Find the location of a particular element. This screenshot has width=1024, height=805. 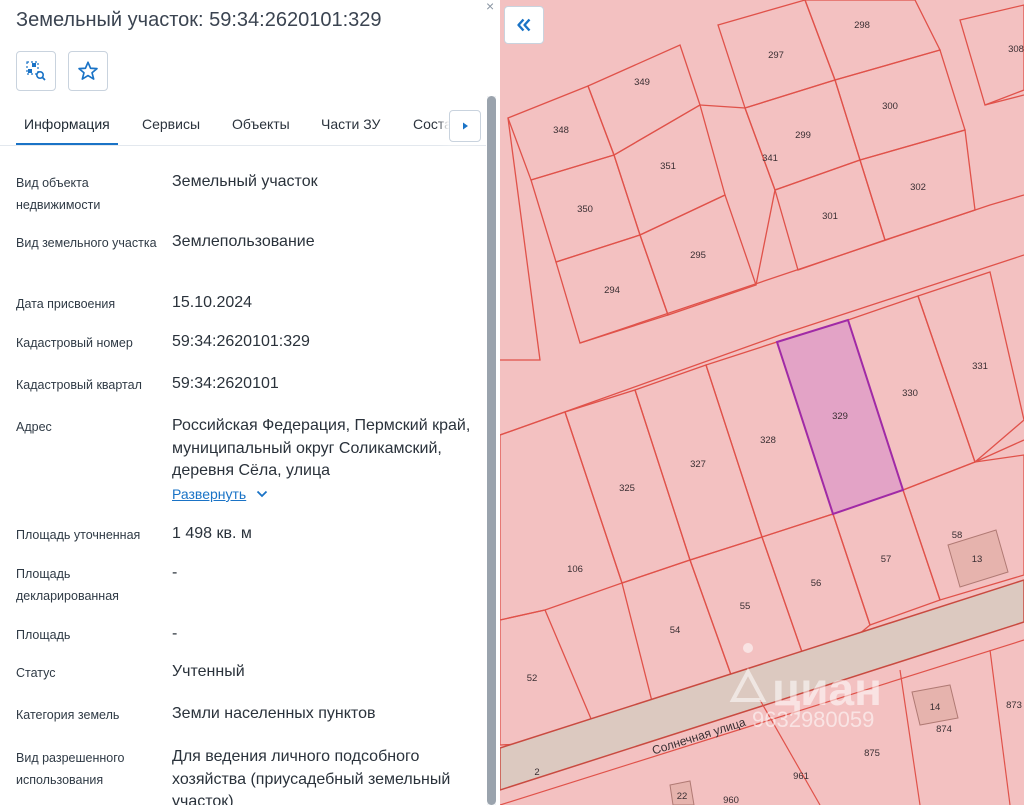

tab-objects: Объекты is located at coordinates (261, 124).